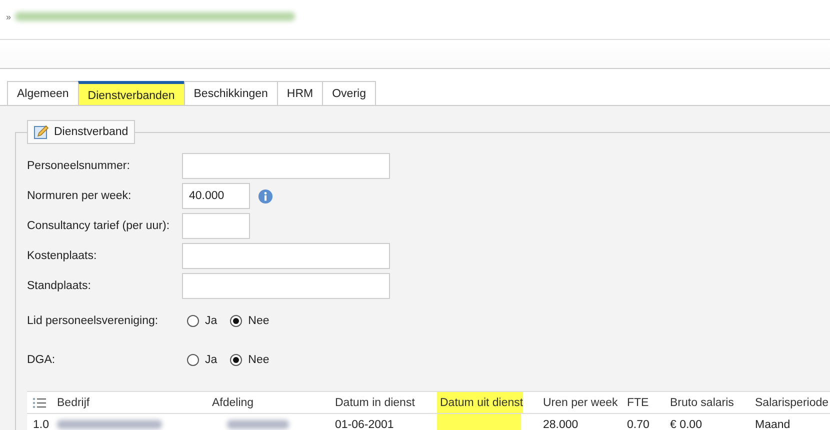 The height and width of the screenshot is (430, 830). Describe the element at coordinates (41, 132) in the screenshot. I see `edit-icon` at that location.